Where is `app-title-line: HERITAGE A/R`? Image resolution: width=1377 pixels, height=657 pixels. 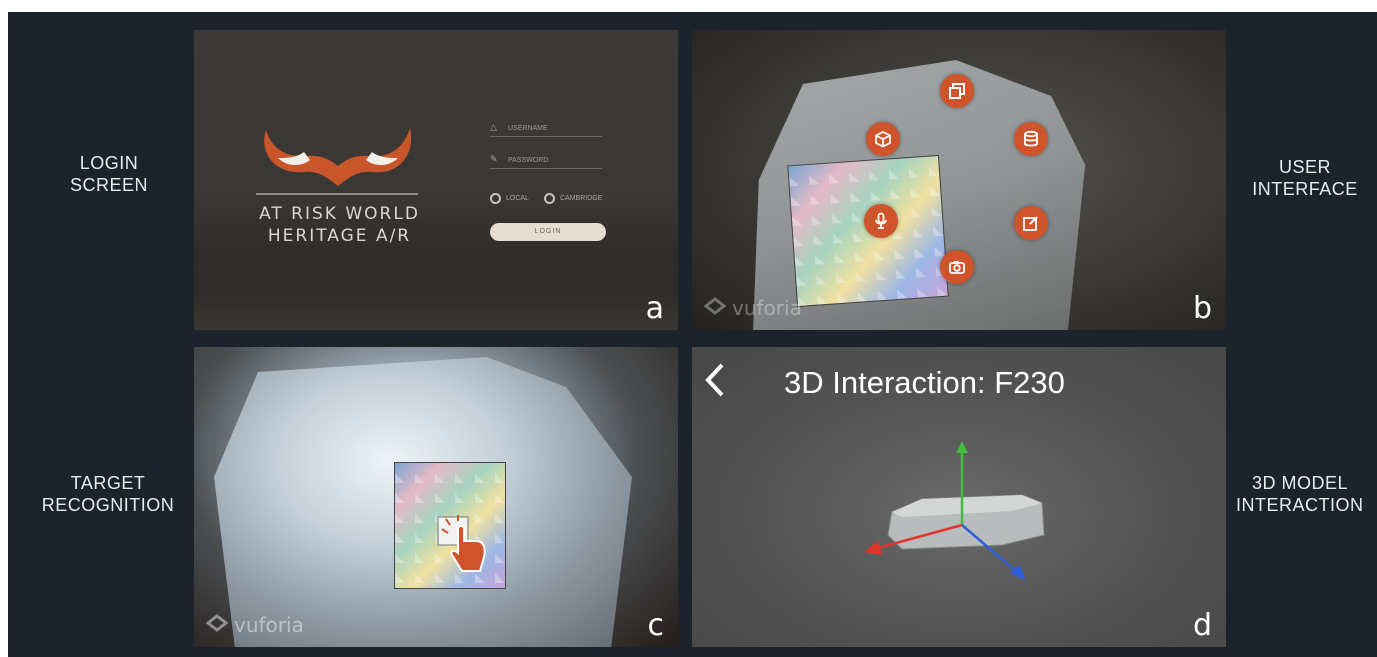 app-title-line: HERITAGE A/R is located at coordinates (339, 236).